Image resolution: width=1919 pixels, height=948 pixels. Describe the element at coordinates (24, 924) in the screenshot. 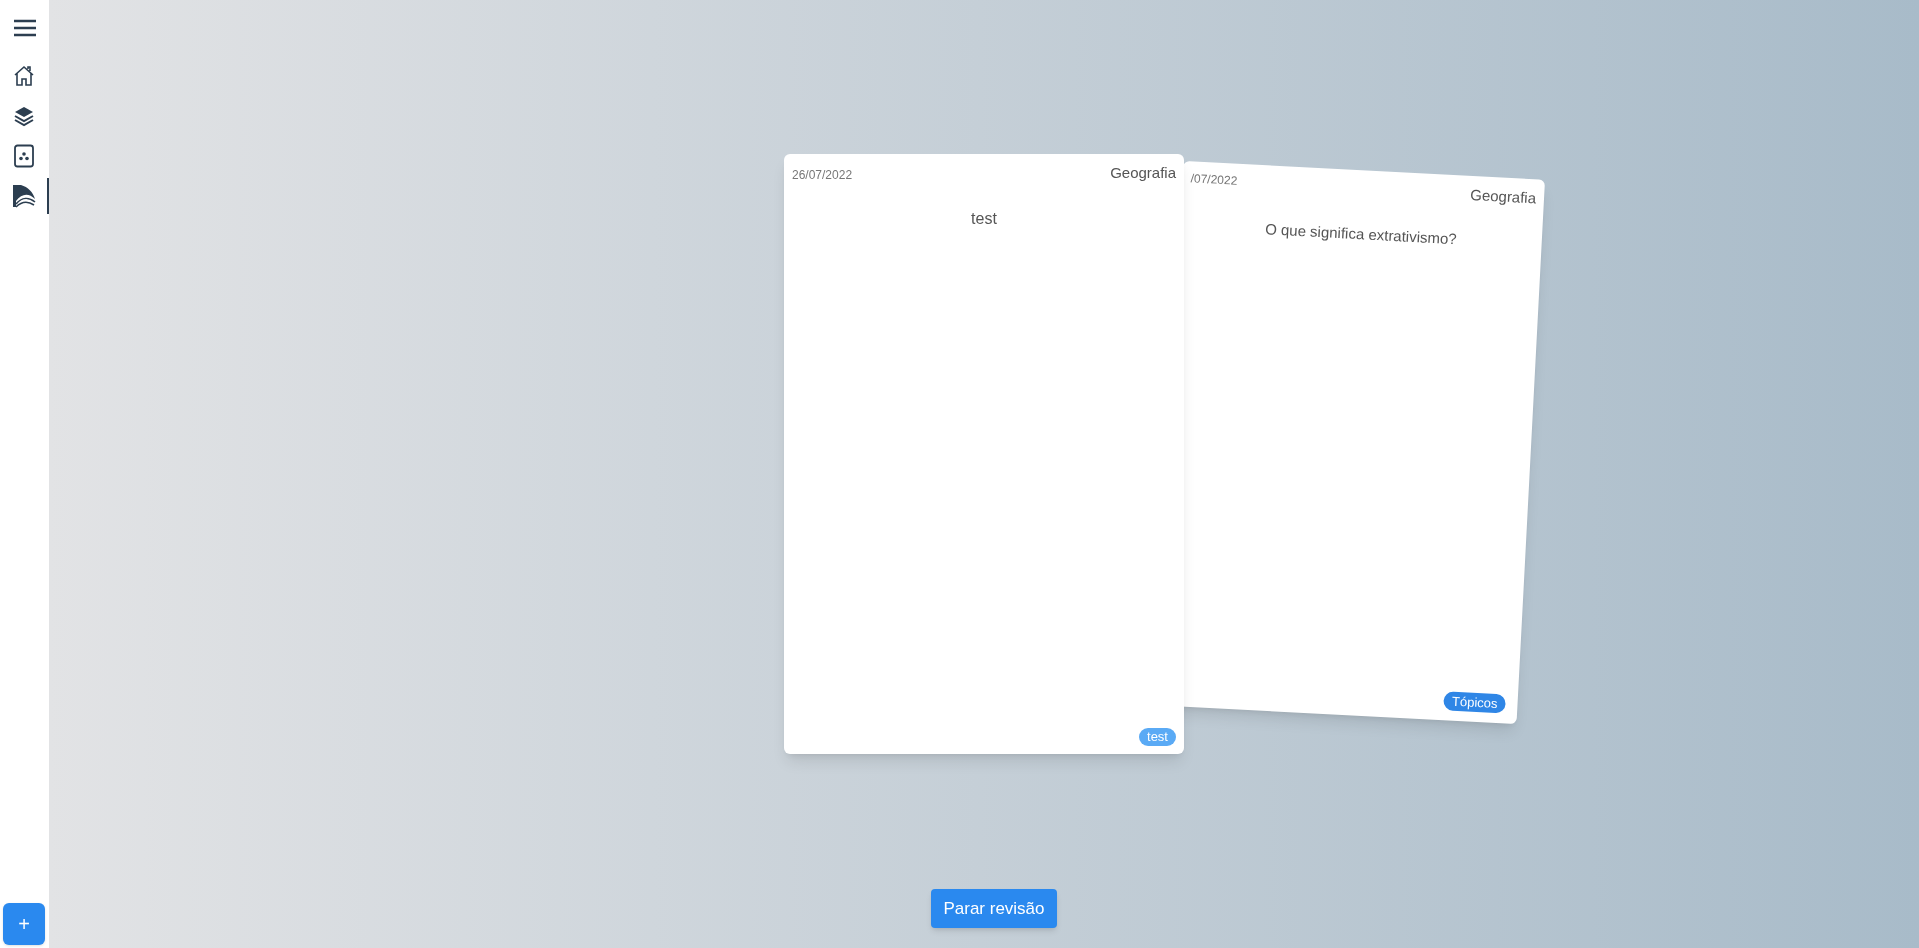

I see `add-button: +` at that location.